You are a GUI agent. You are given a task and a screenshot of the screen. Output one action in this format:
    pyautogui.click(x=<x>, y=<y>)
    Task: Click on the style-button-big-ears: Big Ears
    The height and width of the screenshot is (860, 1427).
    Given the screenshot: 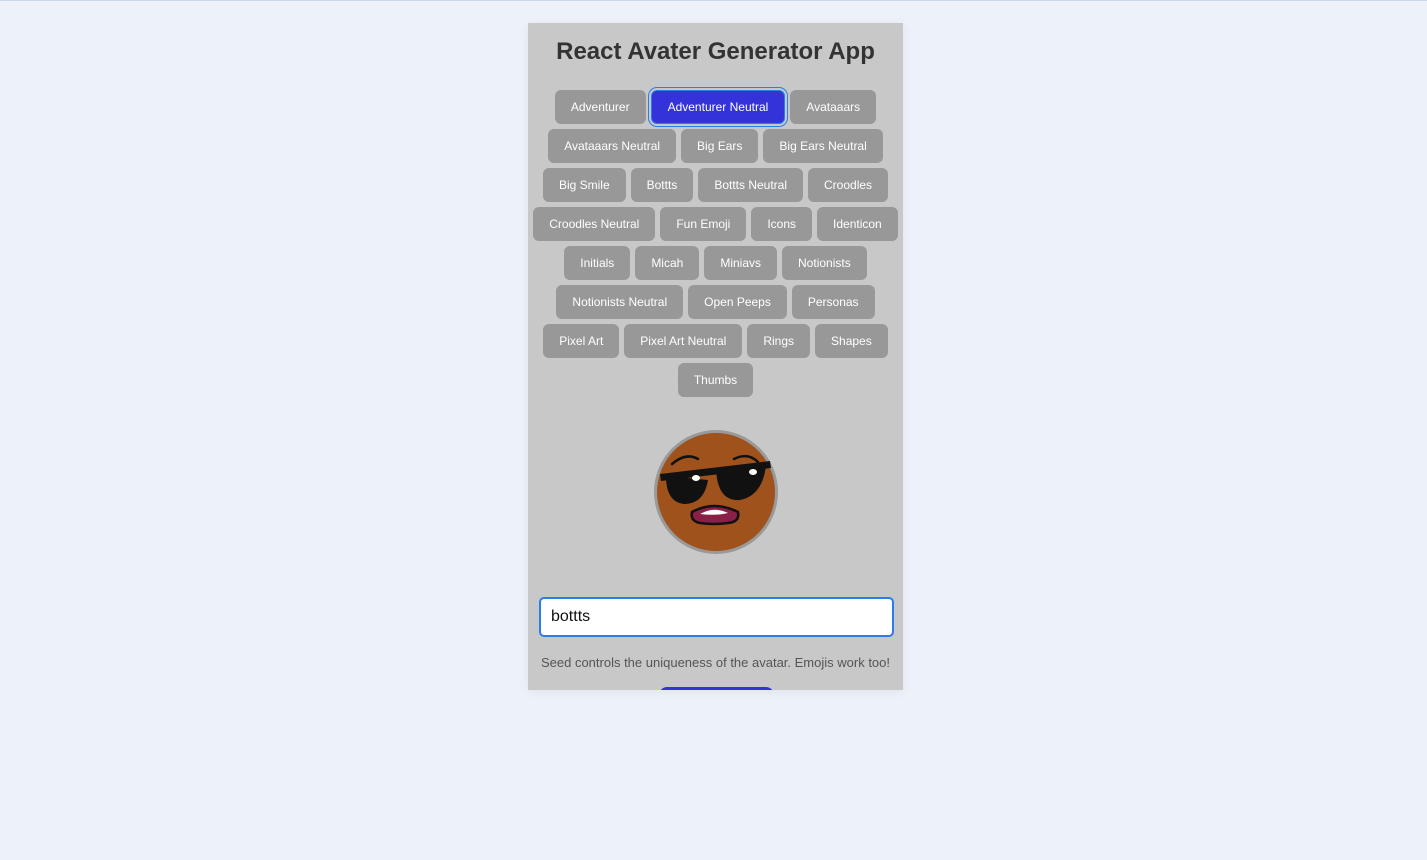 What is the action you would take?
    pyautogui.click(x=720, y=146)
    